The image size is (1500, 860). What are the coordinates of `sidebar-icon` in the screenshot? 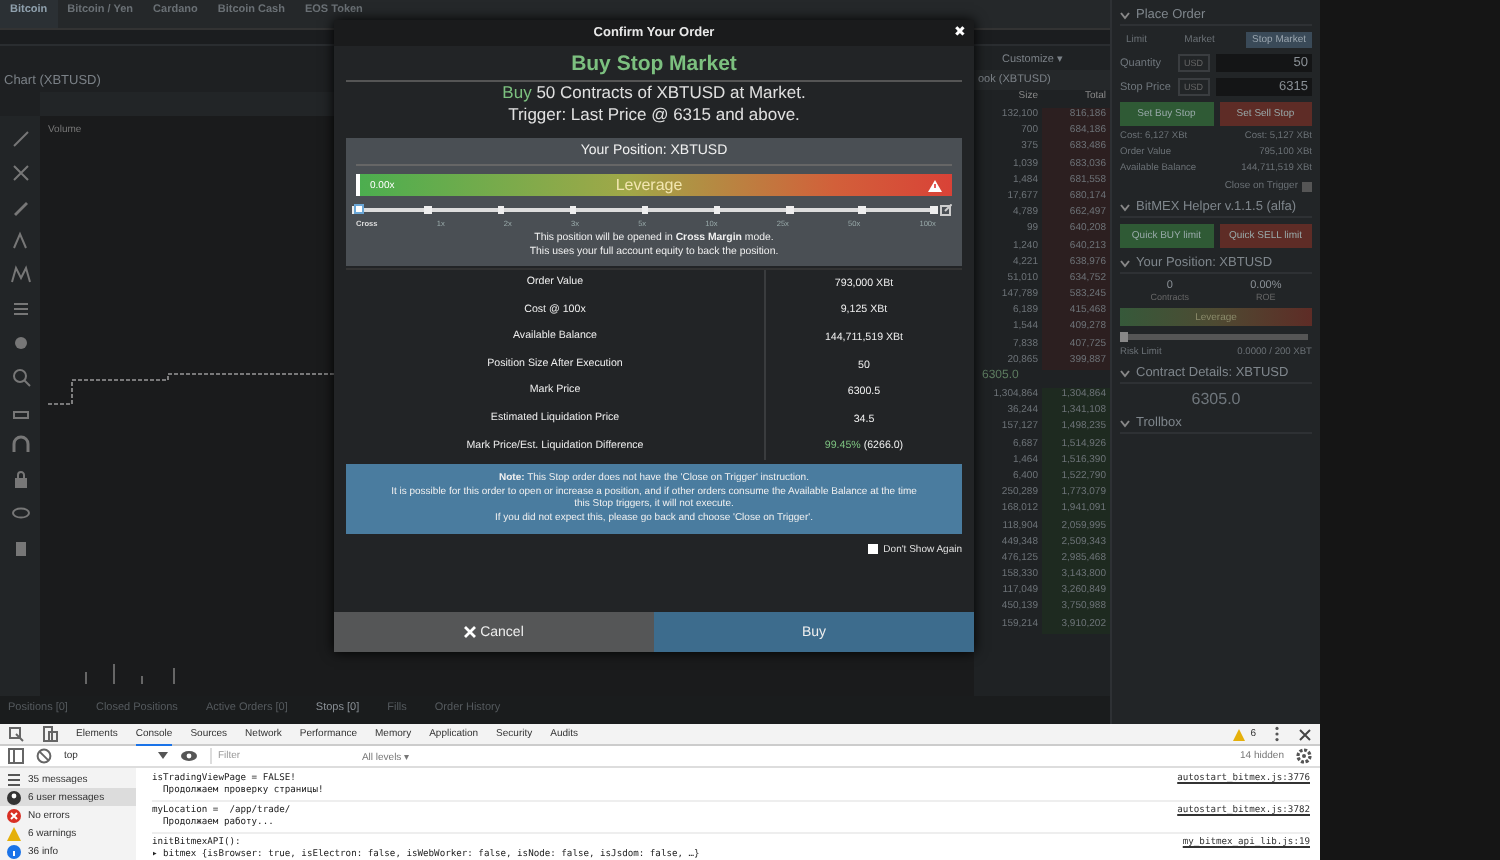 It's located at (16, 756).